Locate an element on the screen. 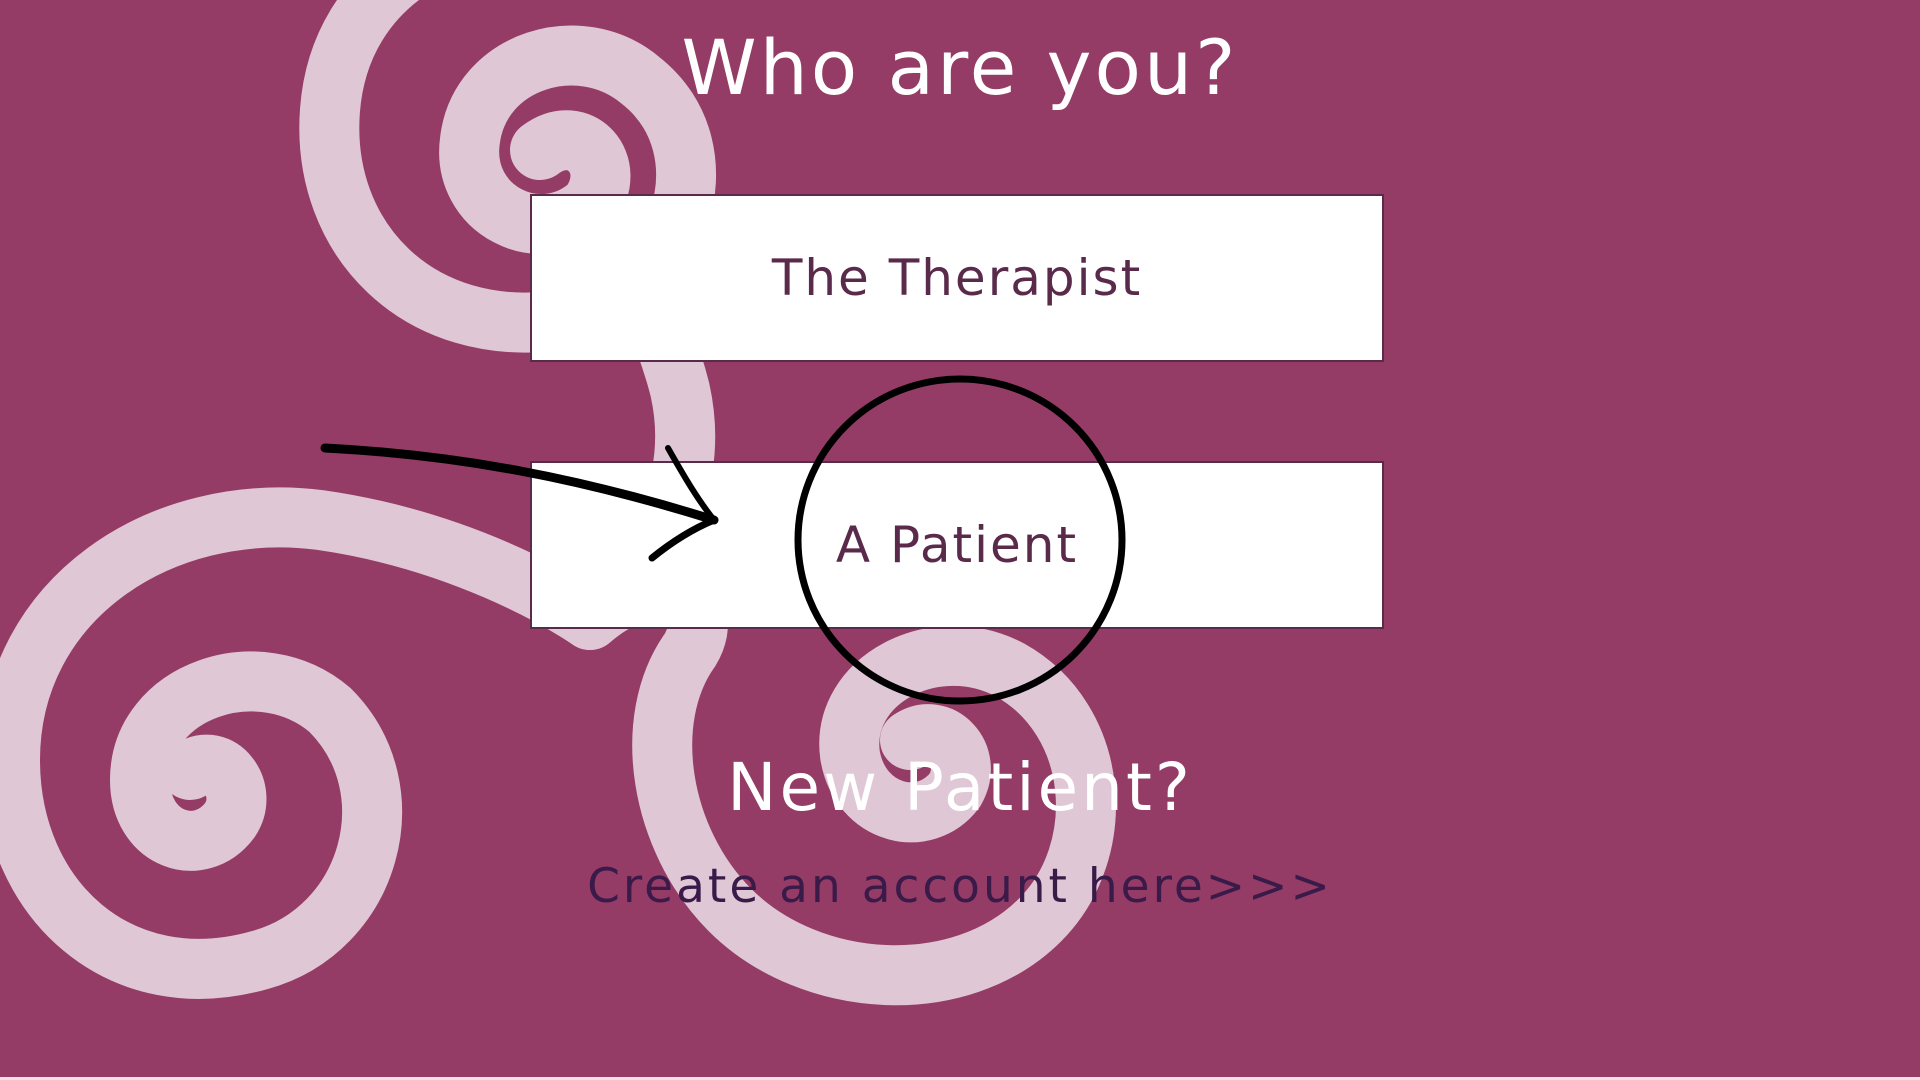  create-account-link: Create an account here>>> is located at coordinates (960, 887).